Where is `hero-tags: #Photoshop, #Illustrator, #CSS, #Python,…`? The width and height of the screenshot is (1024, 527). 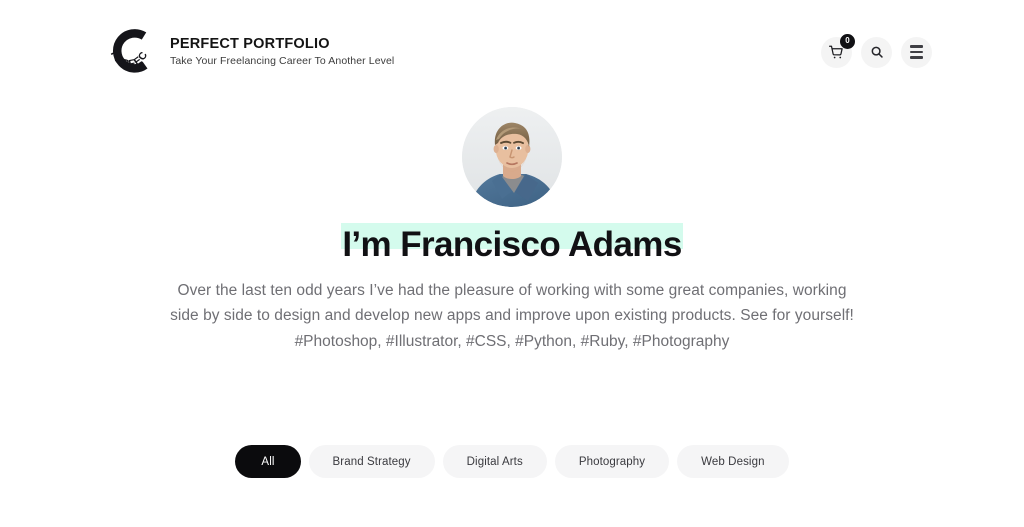
hero-tags: #Photoshop, #Illustrator, #CSS, #Python,… is located at coordinates (512, 341).